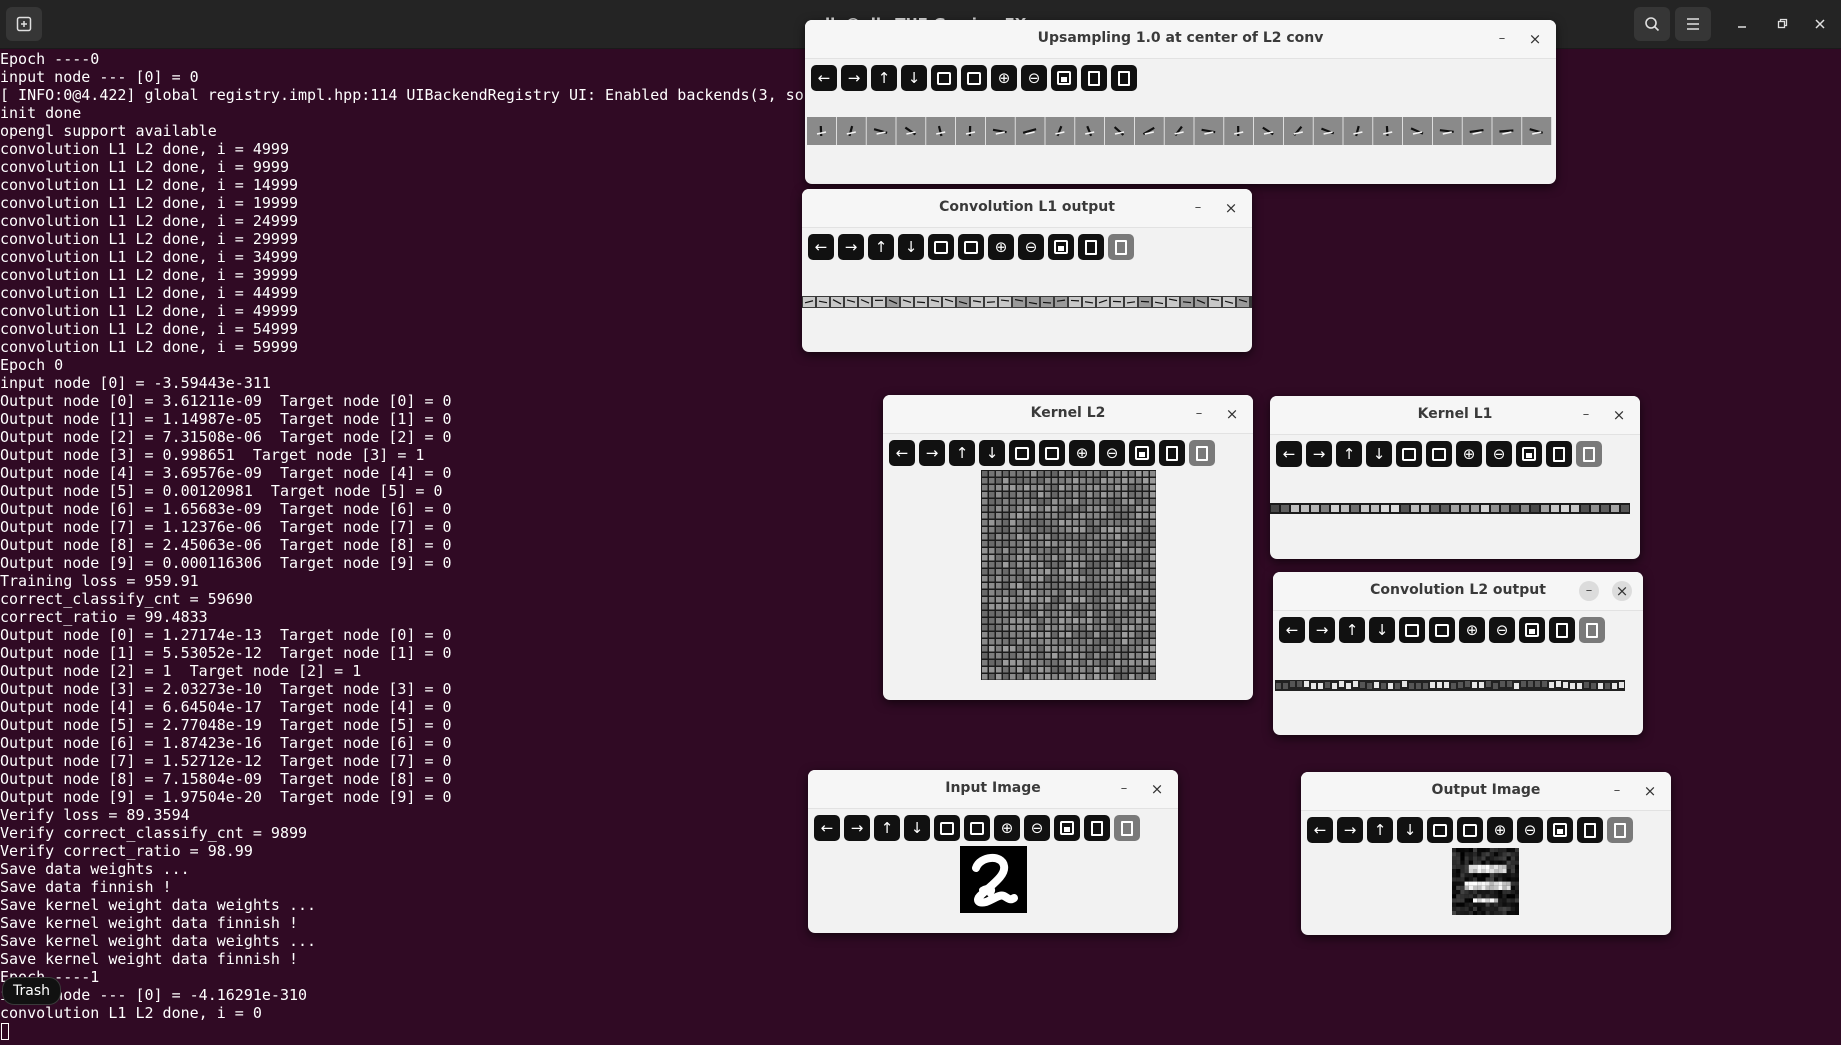 This screenshot has height=1045, width=1841. Describe the element at coordinates (1068, 547) in the screenshot. I see `kernel-l2-window: Kernel L2 – × ← → ↑ ↓ ⊕ ⊖` at that location.